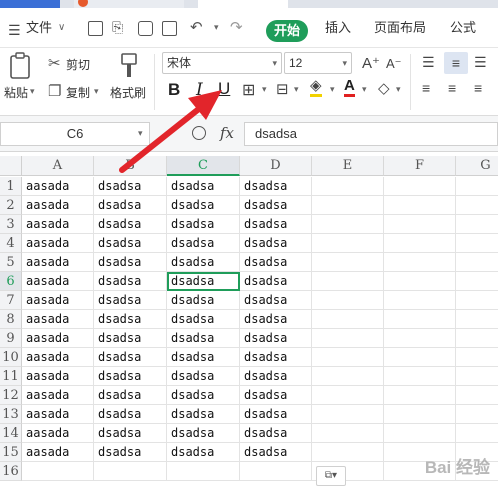 The image size is (498, 498). I want to click on cell-e14, so click(348, 433).